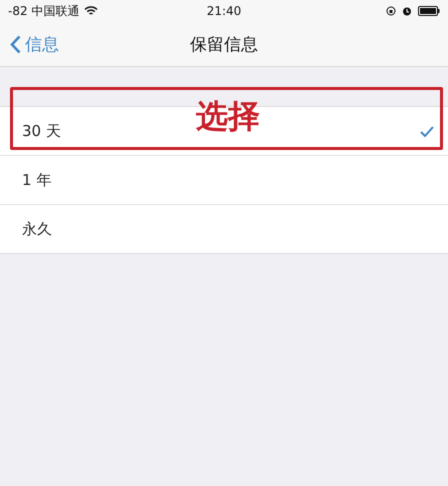 This screenshot has height=486, width=448. What do you see at coordinates (224, 45) in the screenshot?
I see `page-title: 保留信息` at bounding box center [224, 45].